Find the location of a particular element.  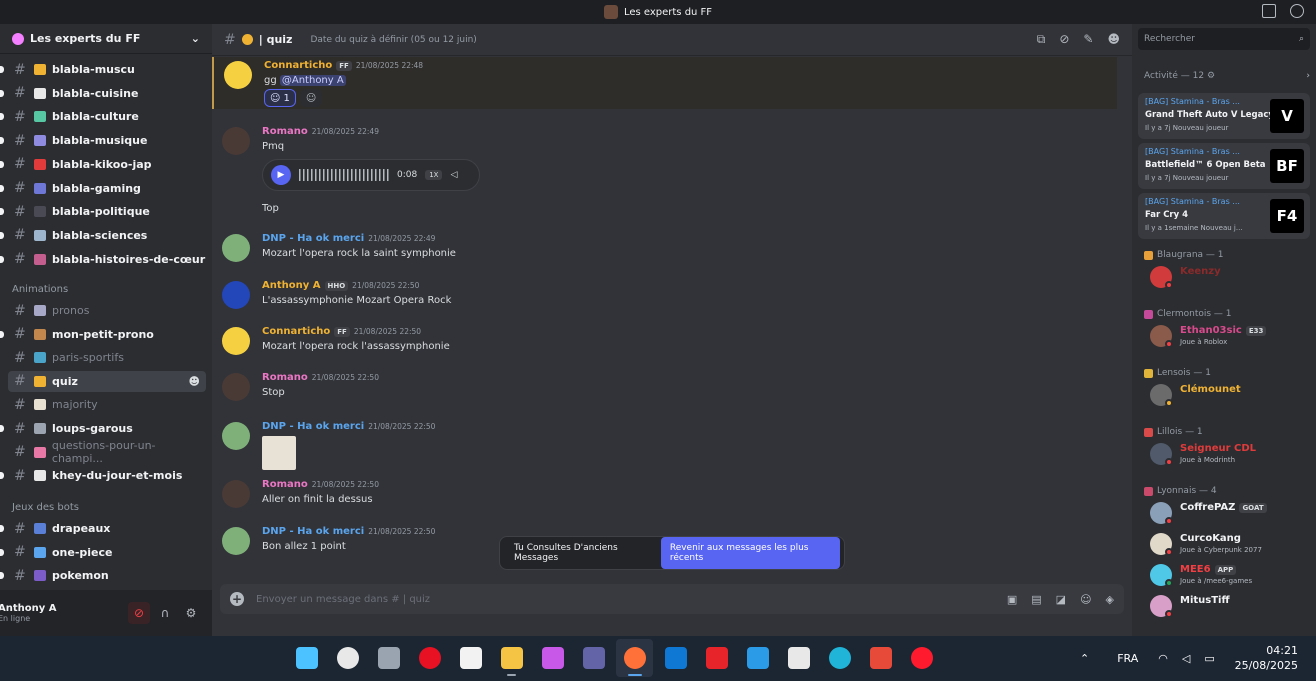

member-item: Ethan03sic E33 Joue à Roblox is located at coordinates (1230, 337).